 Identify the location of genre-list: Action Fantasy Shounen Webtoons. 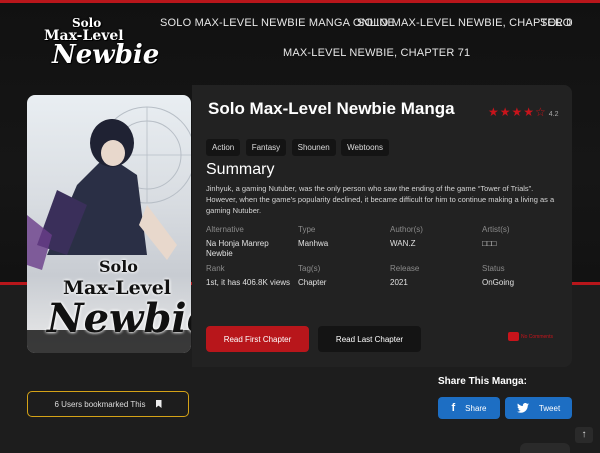
(298, 146).